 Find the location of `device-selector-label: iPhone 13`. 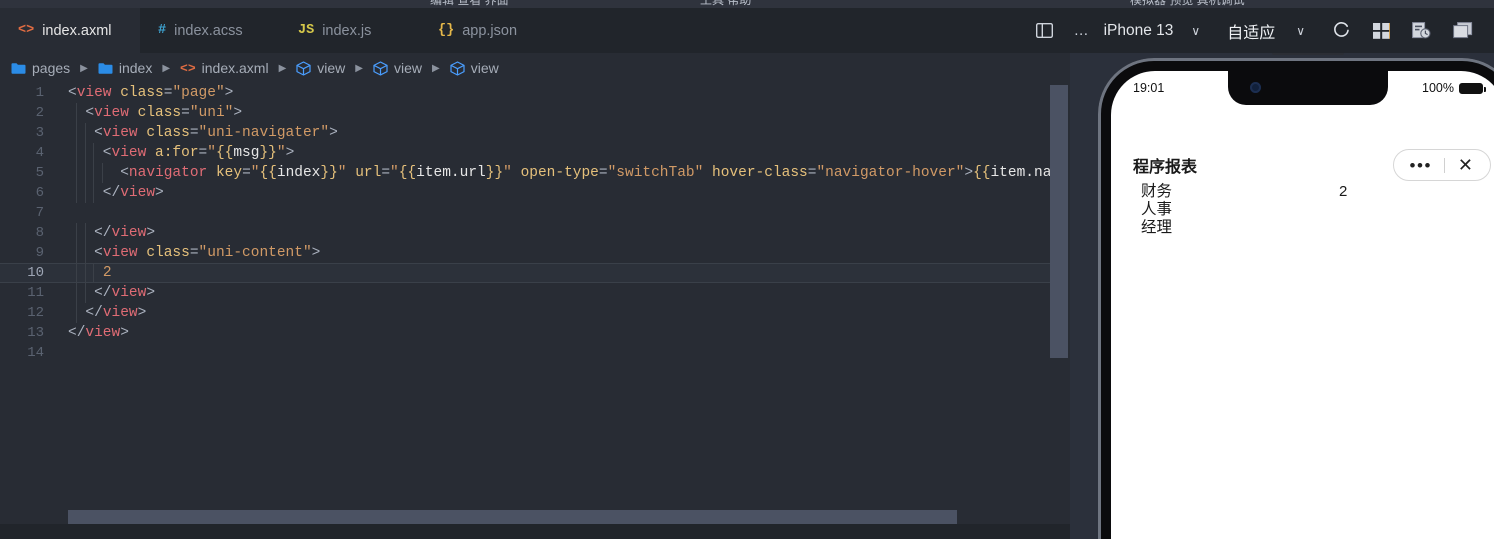

device-selector-label: iPhone 13 is located at coordinates (1141, 30).